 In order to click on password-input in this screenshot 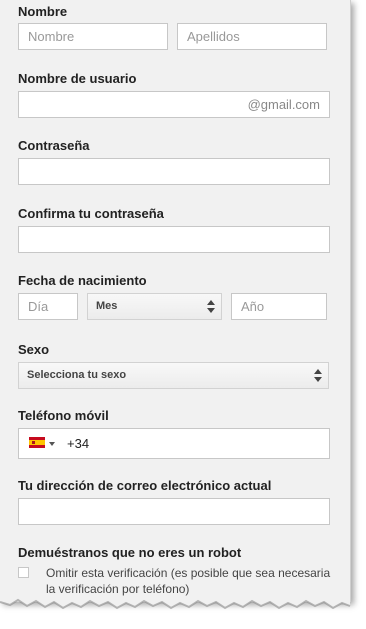, I will do `click(174, 171)`.